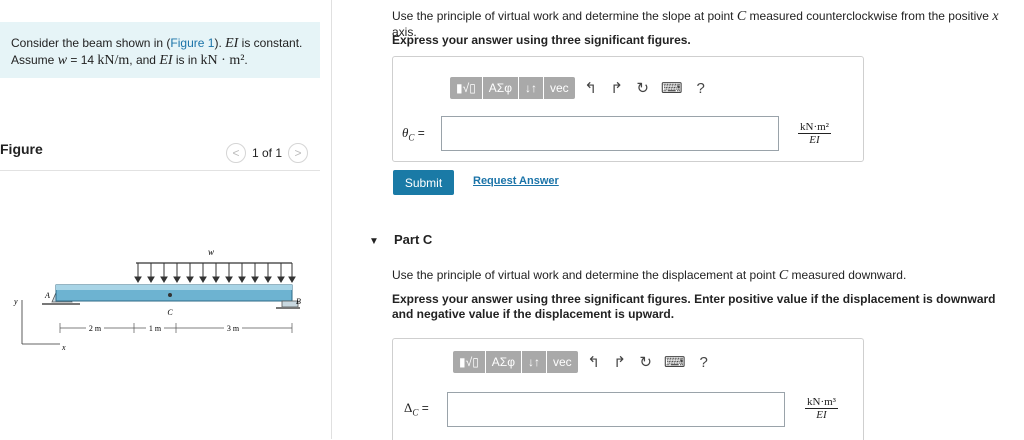 The image size is (1024, 440). I want to click on part-c-unit: kN·m³ EI, so click(821, 408).